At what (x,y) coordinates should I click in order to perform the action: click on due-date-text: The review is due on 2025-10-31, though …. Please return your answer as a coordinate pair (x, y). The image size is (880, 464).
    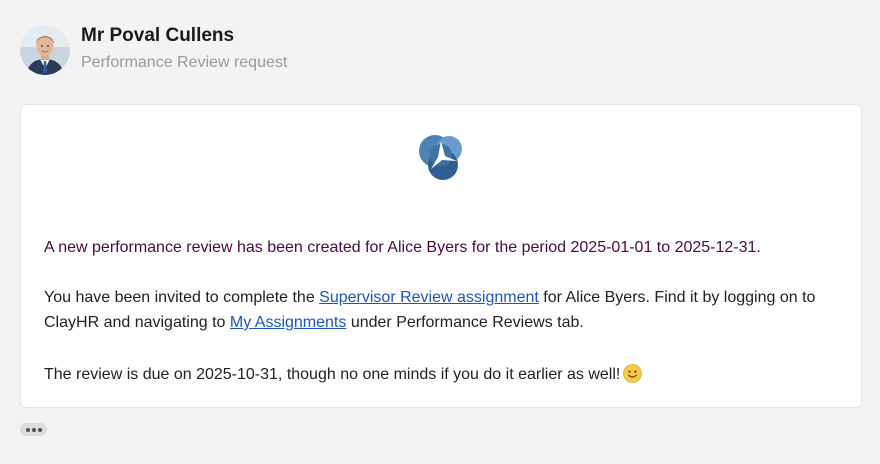
    Looking at the image, I should click on (332, 374).